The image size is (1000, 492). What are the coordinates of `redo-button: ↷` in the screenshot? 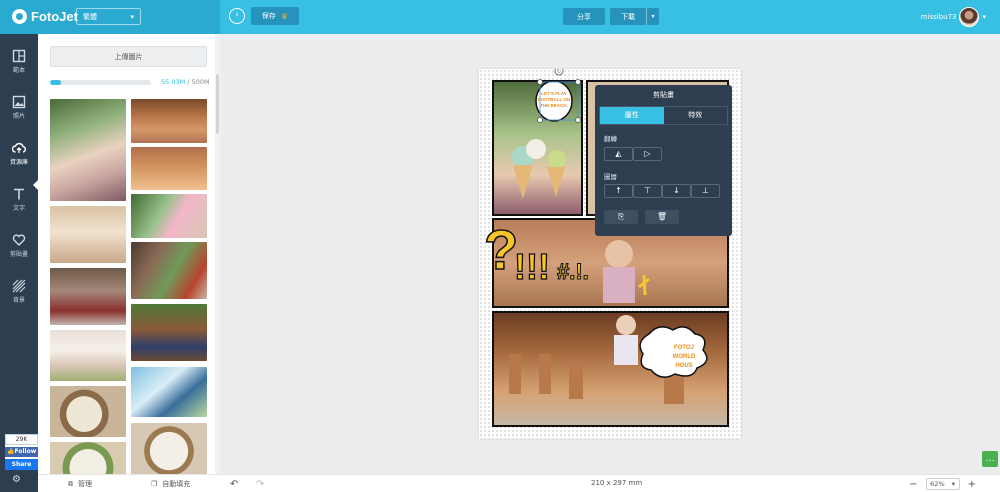 It's located at (260, 484).